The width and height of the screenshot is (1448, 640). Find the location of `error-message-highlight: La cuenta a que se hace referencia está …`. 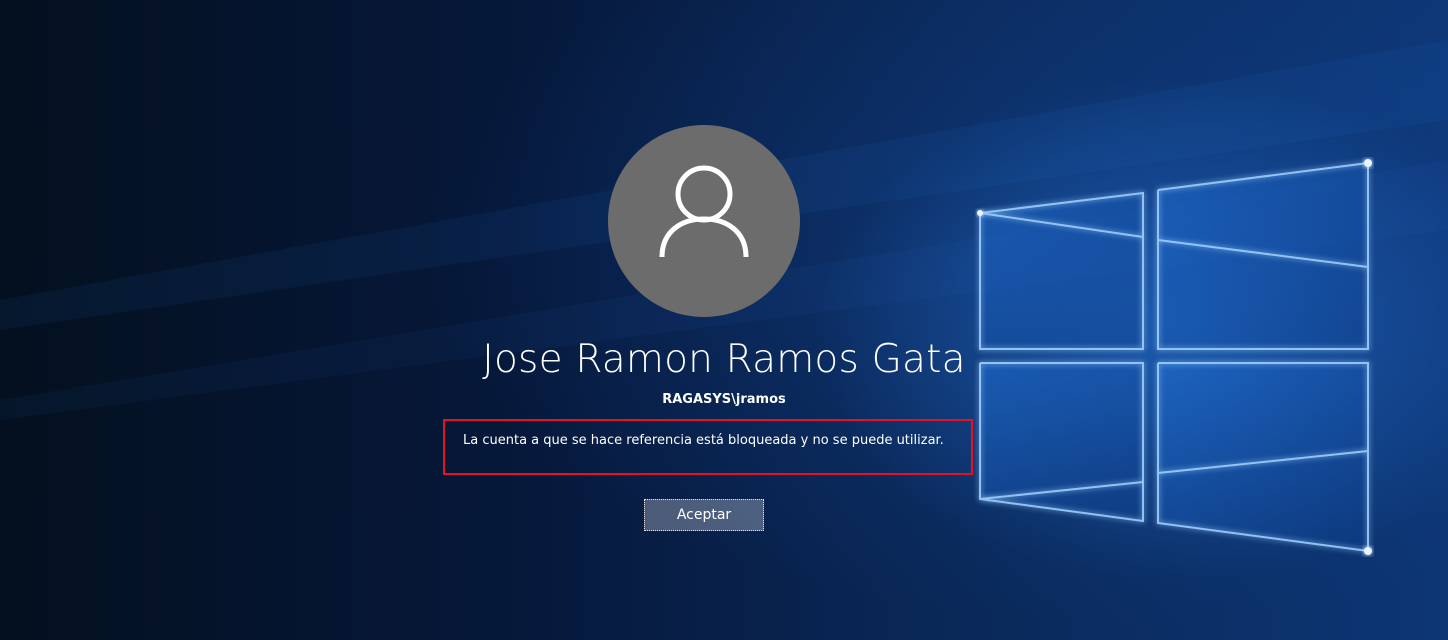

error-message-highlight: La cuenta a que se hace referencia está … is located at coordinates (708, 447).